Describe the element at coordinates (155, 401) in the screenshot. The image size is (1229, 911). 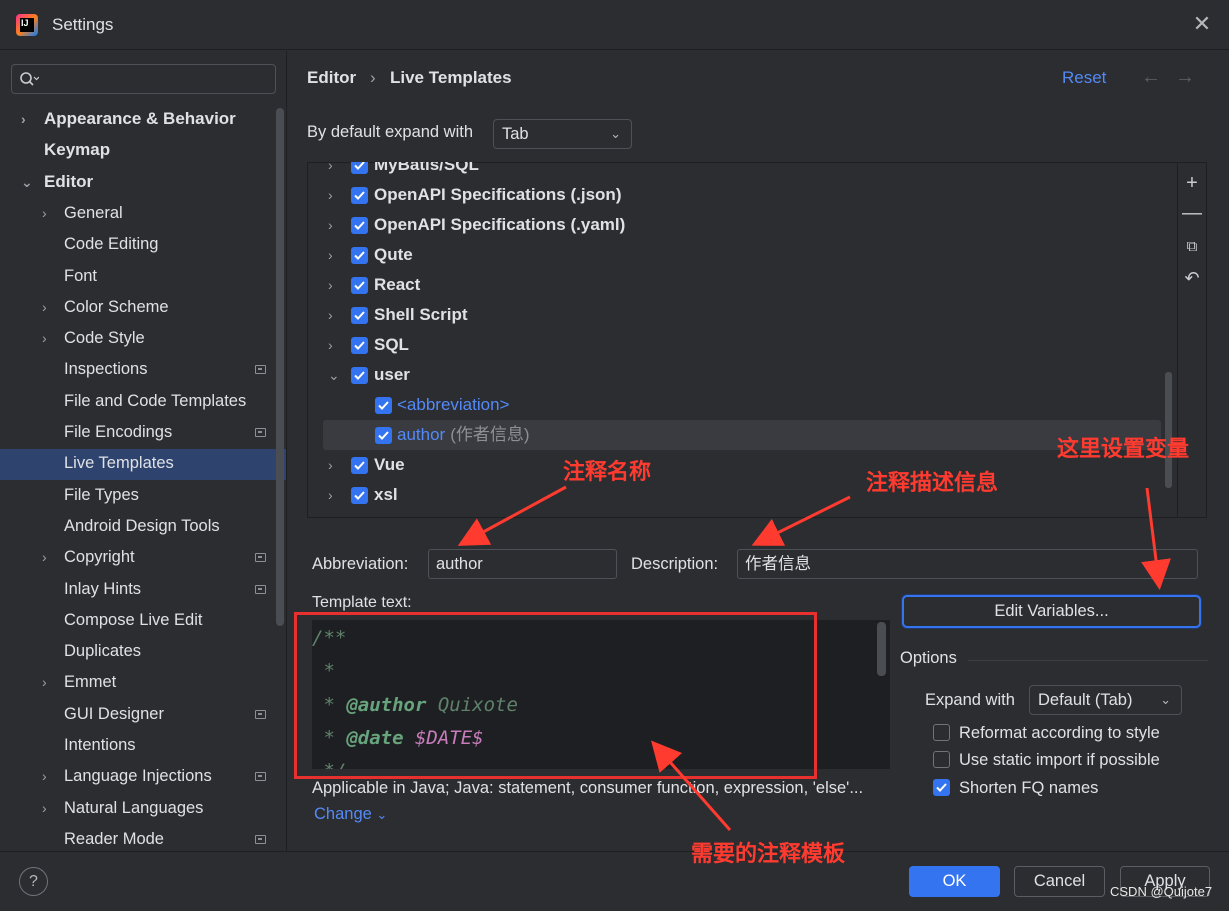
I see `sidebar-item: File and Code Templates` at that location.